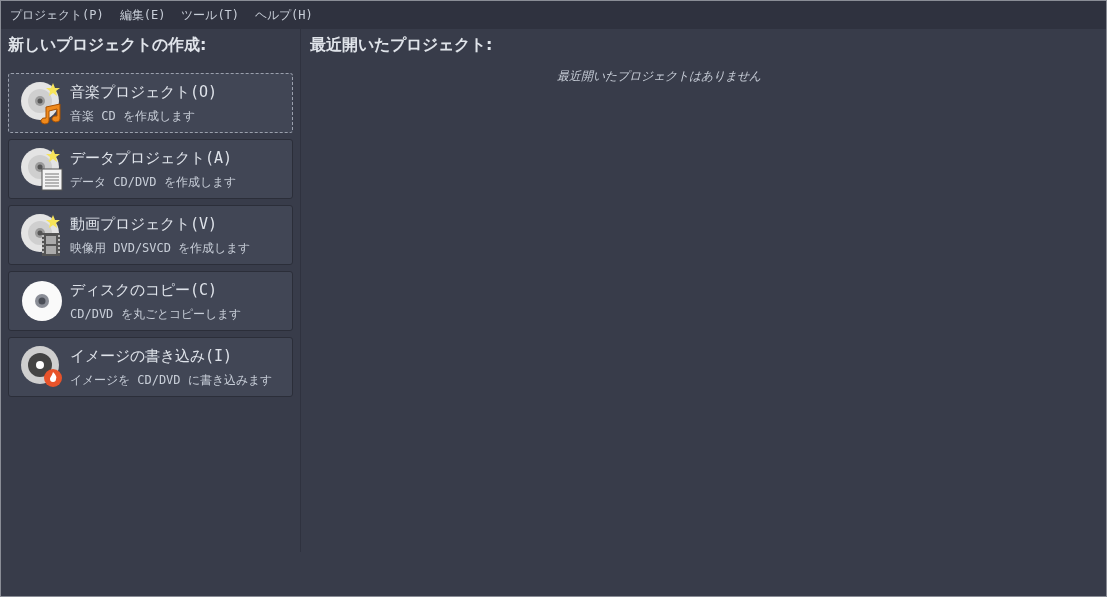  I want to click on menu-item: 編集(E), so click(142, 15).